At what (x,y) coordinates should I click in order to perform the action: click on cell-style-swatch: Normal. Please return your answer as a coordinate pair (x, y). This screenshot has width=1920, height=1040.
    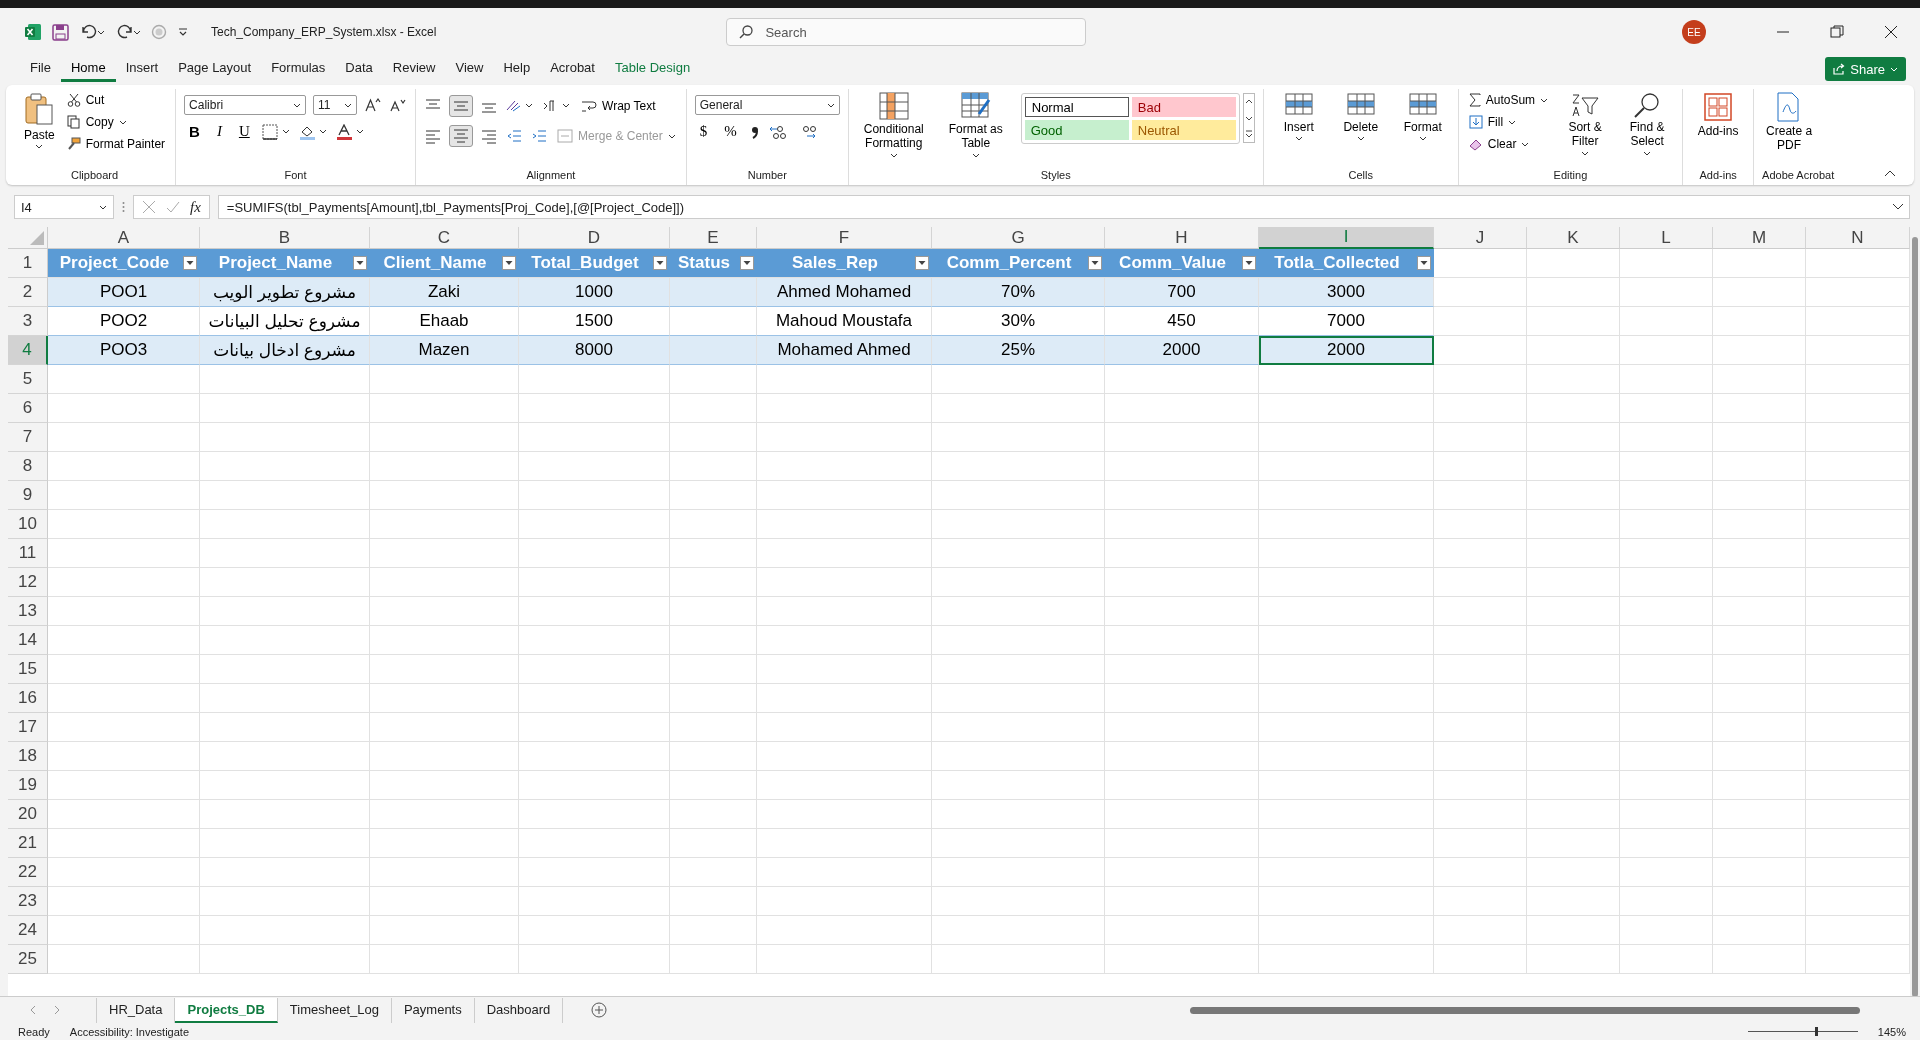
    Looking at the image, I should click on (1076, 107).